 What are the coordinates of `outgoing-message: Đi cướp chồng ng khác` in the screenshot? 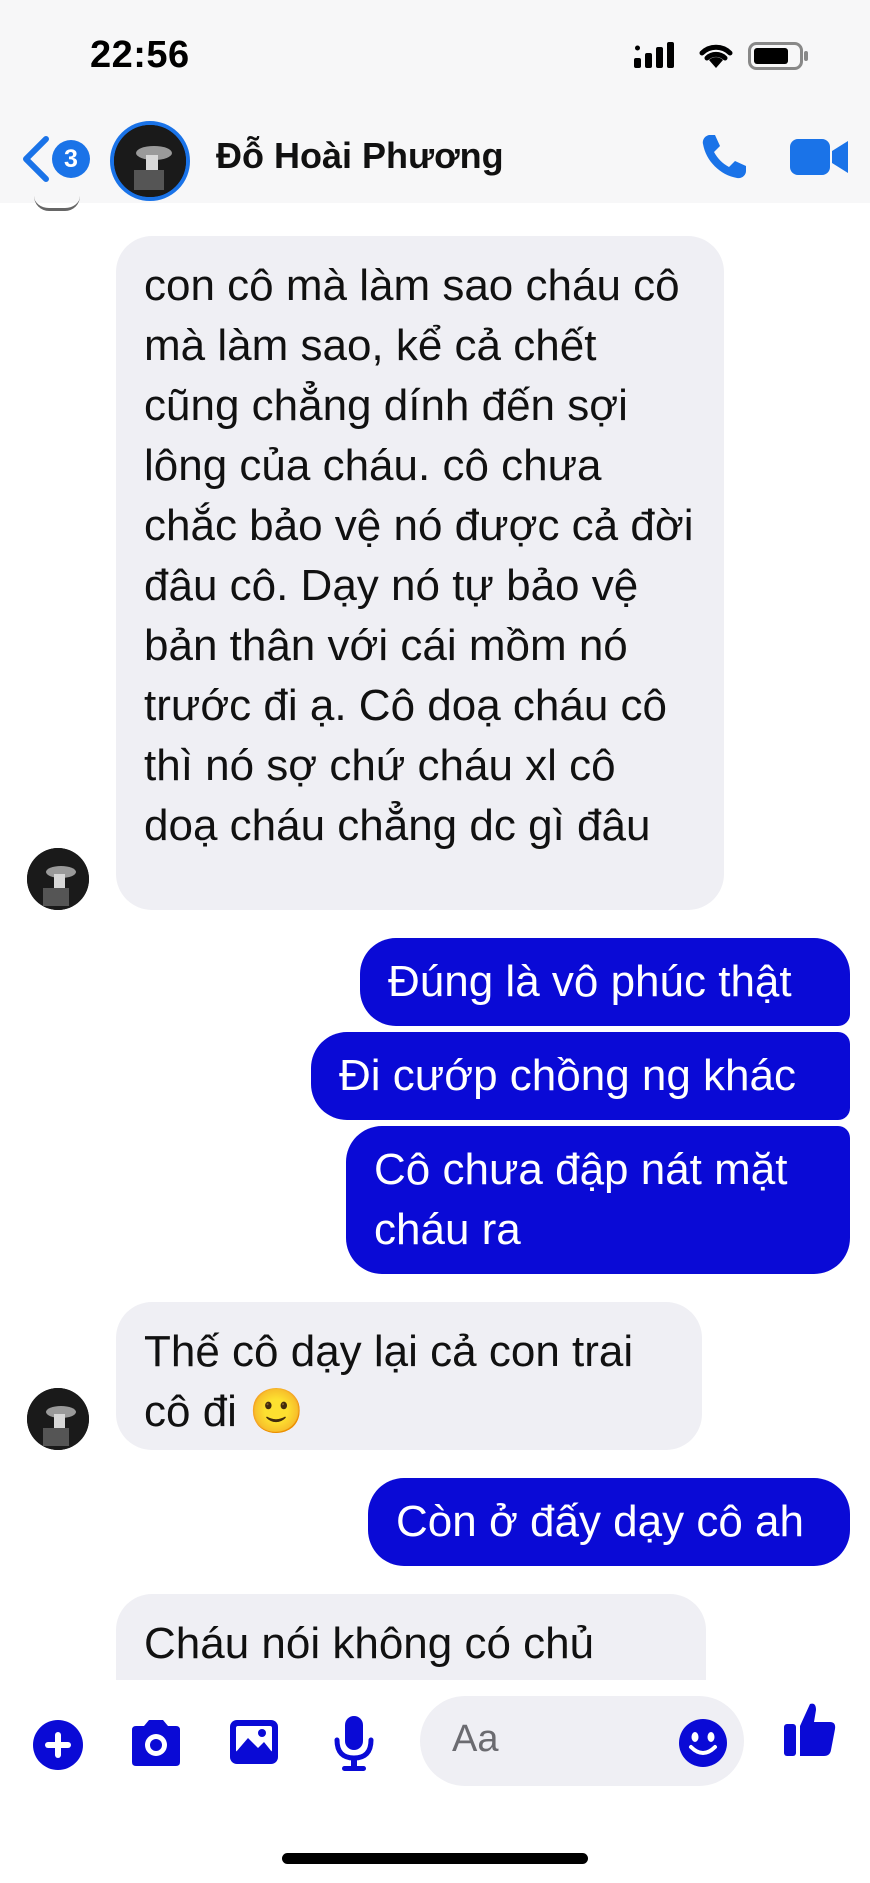 It's located at (580, 1076).